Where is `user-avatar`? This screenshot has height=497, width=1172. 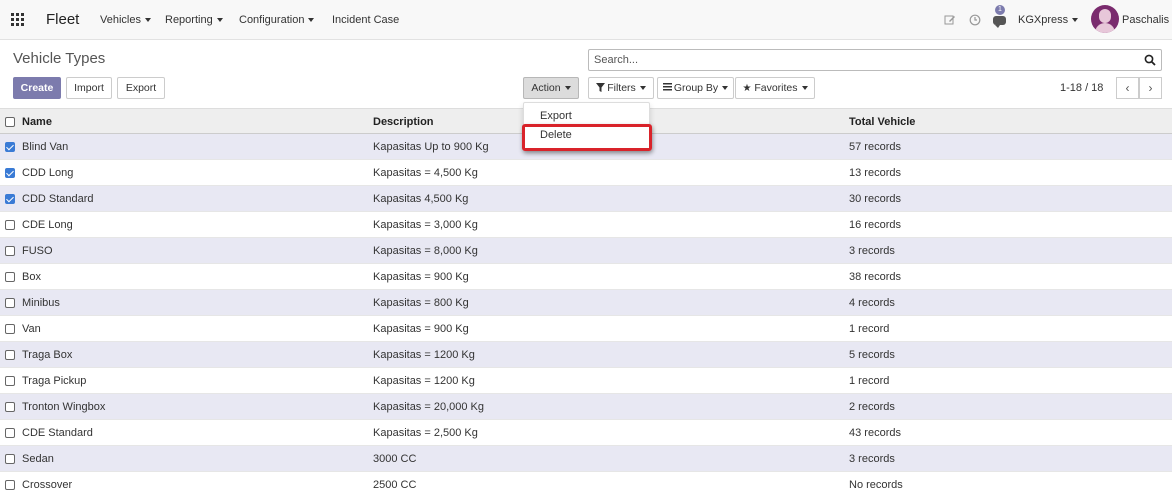
user-avatar is located at coordinates (1105, 19).